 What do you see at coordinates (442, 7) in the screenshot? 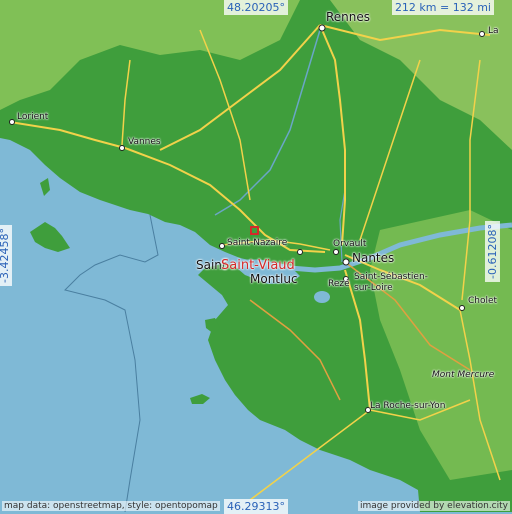
I see `scale-label: 212 km = 132 mi` at bounding box center [442, 7].